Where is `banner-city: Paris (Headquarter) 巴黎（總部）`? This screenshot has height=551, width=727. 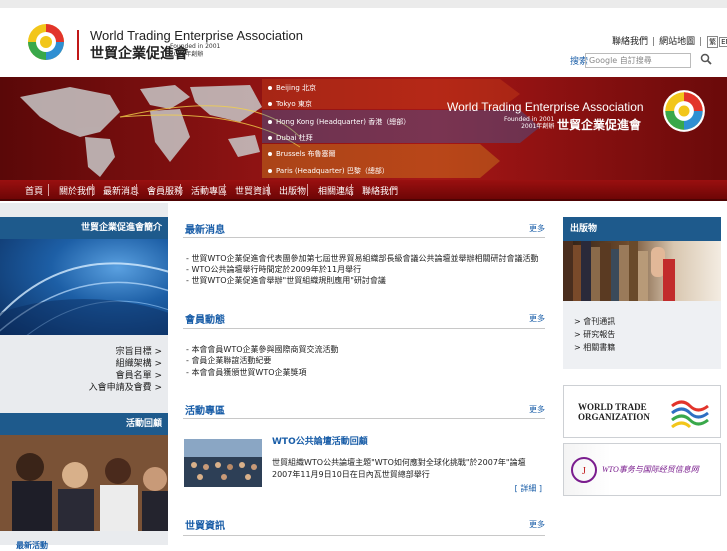 banner-city: Paris (Headquarter) 巴黎（總部） is located at coordinates (325, 171).